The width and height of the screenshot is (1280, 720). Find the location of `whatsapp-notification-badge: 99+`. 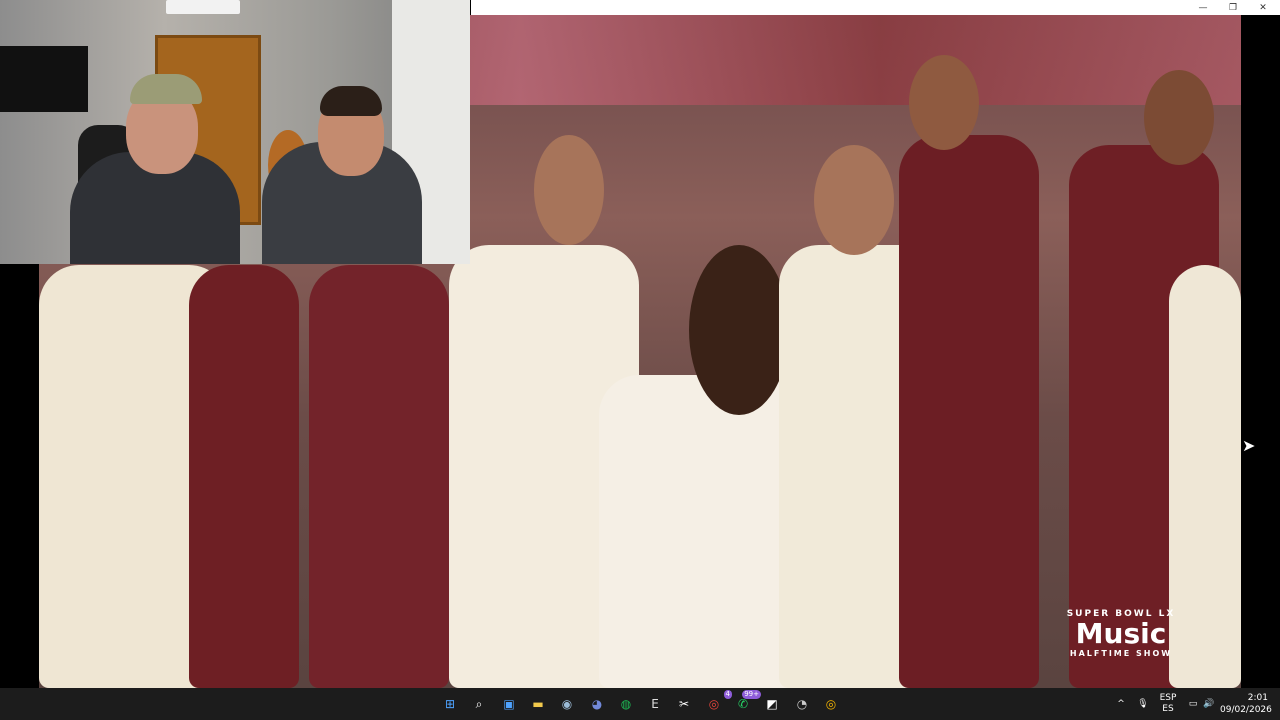

whatsapp-notification-badge: 99+ is located at coordinates (751, 694).